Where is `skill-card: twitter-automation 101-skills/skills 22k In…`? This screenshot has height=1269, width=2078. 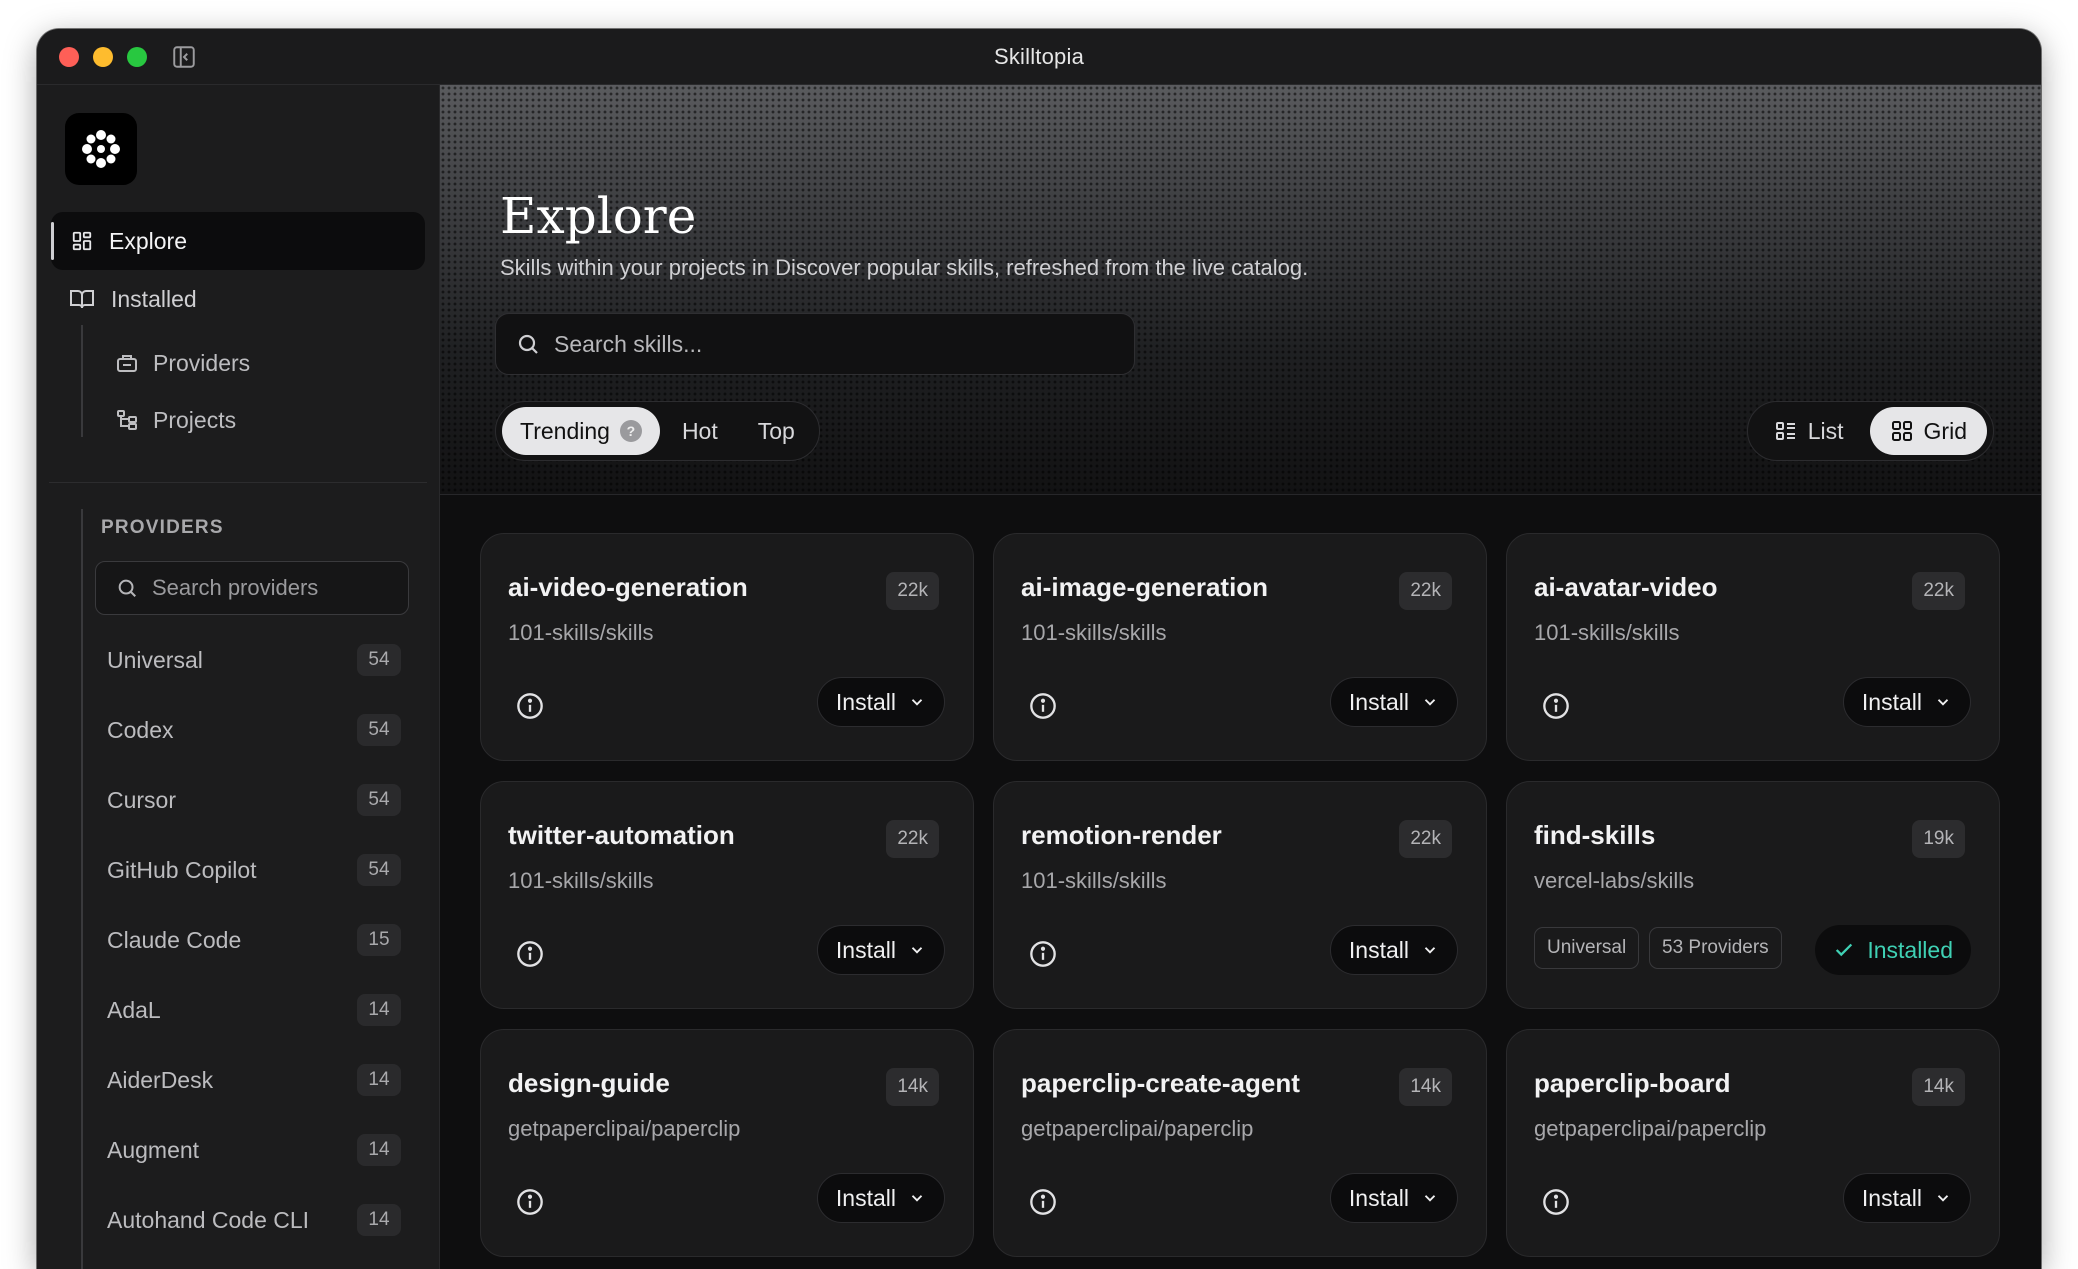
skill-card: twitter-automation 101-skills/skills 22k In… is located at coordinates (727, 895).